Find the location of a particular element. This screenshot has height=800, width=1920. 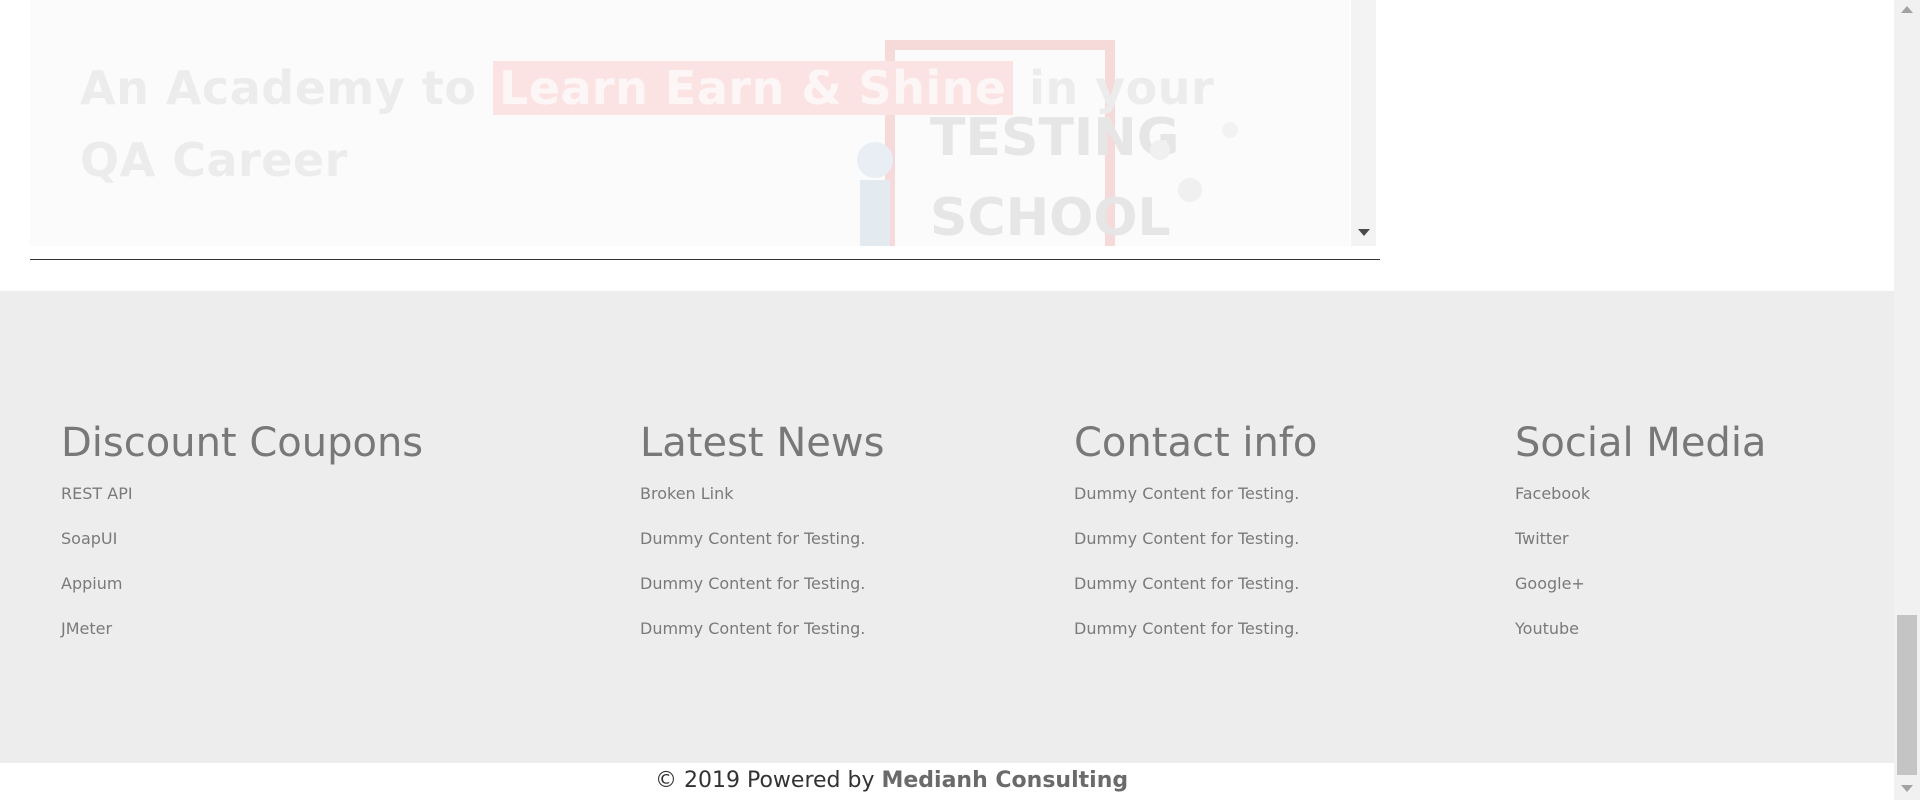

footer-list-item: SoapUI is located at coordinates (242, 550).